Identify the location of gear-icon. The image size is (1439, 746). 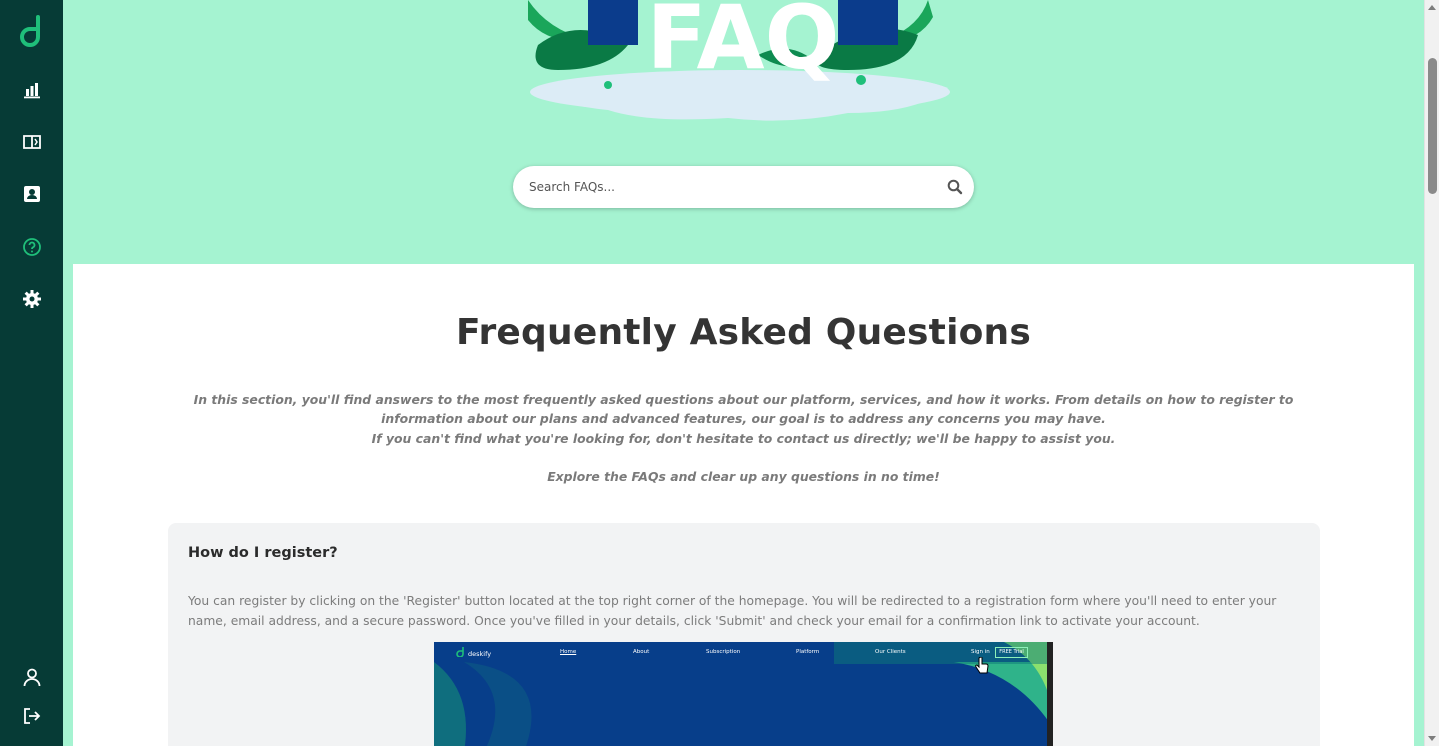
(31, 299).